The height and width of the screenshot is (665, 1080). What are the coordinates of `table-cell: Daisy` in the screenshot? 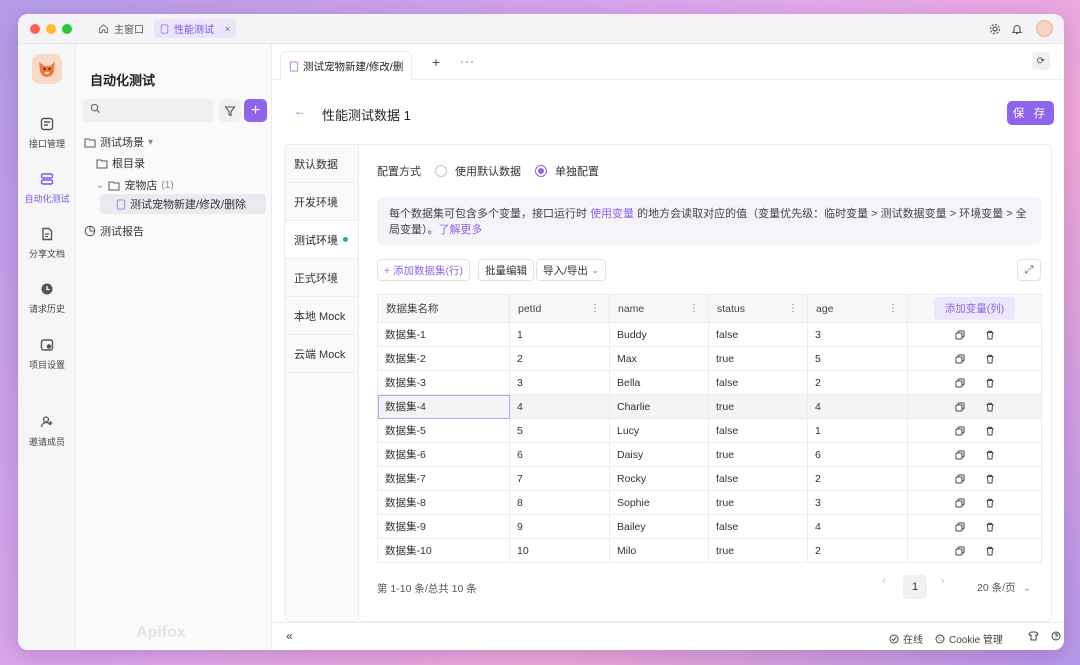 It's located at (659, 454).